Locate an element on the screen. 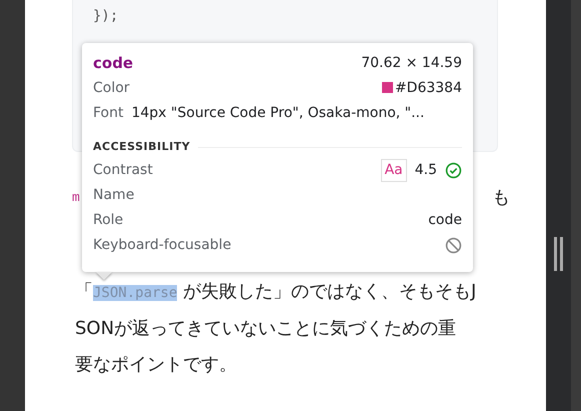  property-label: Name is located at coordinates (113, 195).